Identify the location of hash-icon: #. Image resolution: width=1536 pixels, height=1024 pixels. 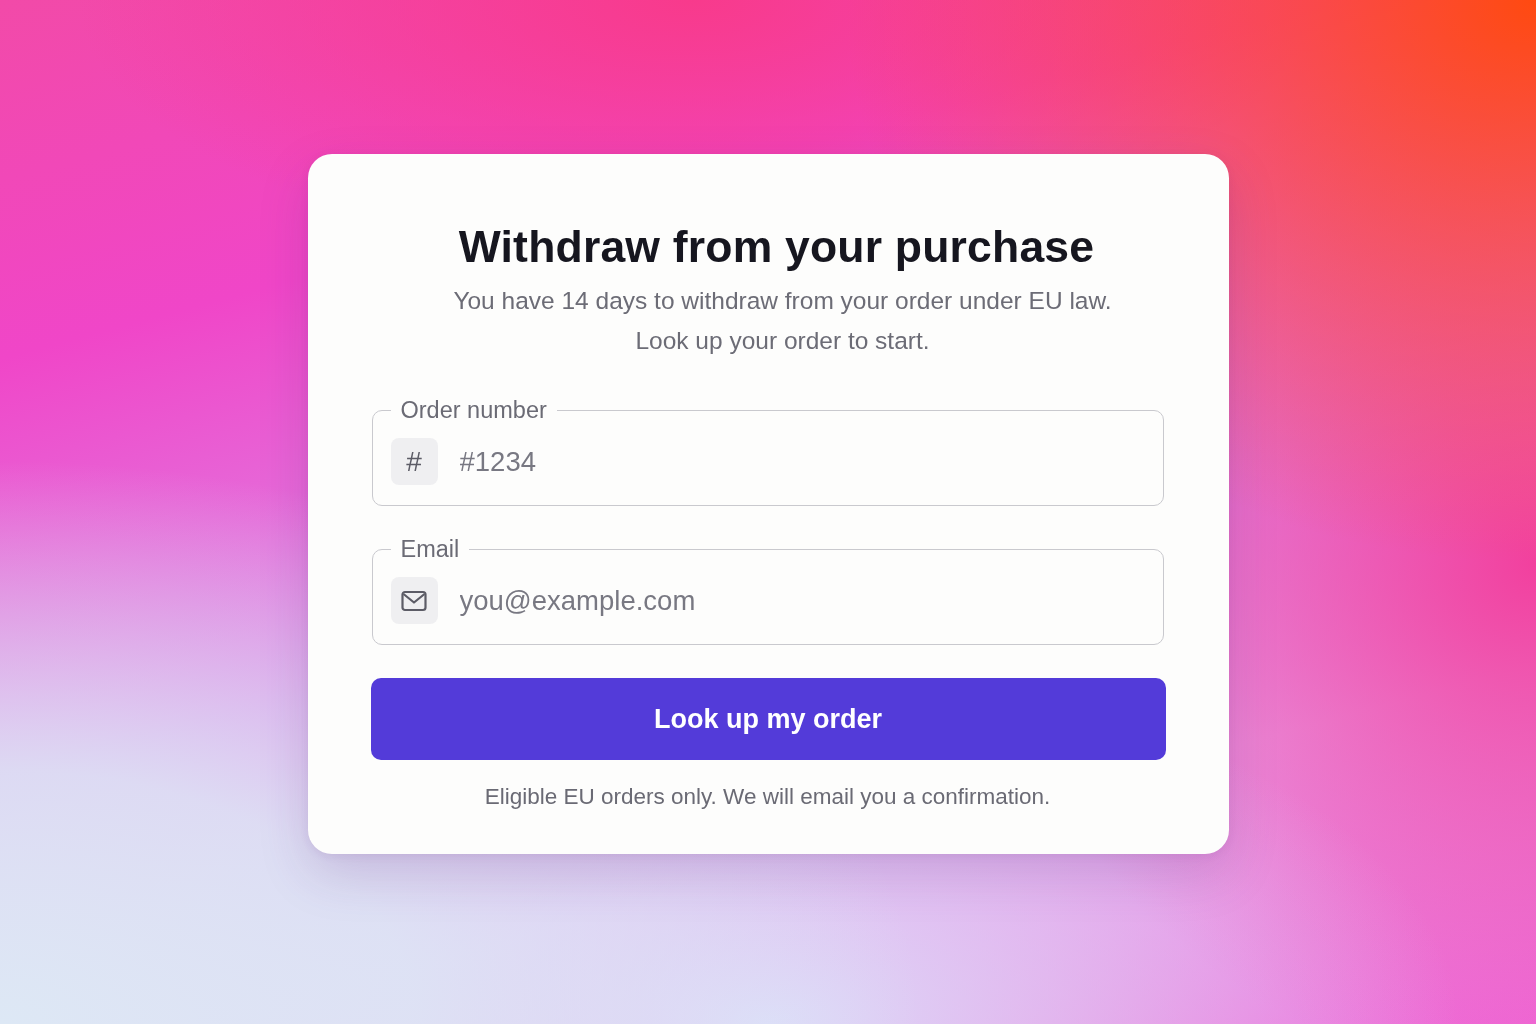
(414, 461).